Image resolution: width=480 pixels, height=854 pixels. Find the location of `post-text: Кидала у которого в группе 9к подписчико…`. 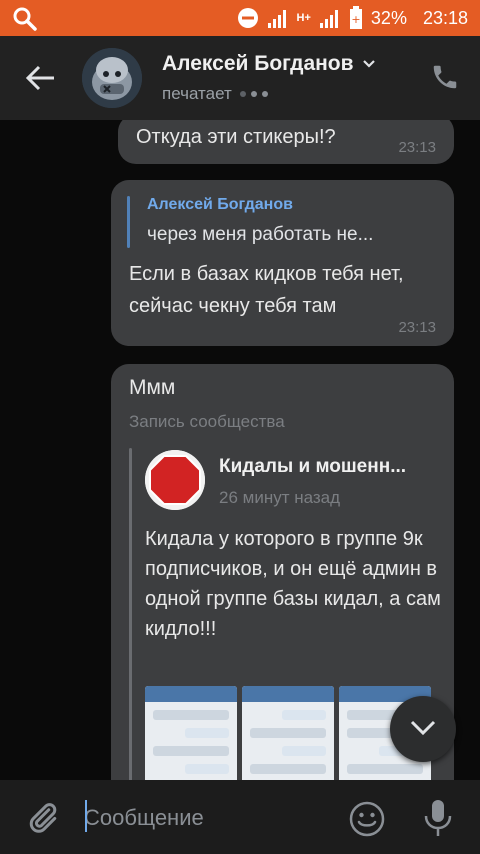

post-text: Кидала у которого в группе 9к подписчико… is located at coordinates (293, 584).